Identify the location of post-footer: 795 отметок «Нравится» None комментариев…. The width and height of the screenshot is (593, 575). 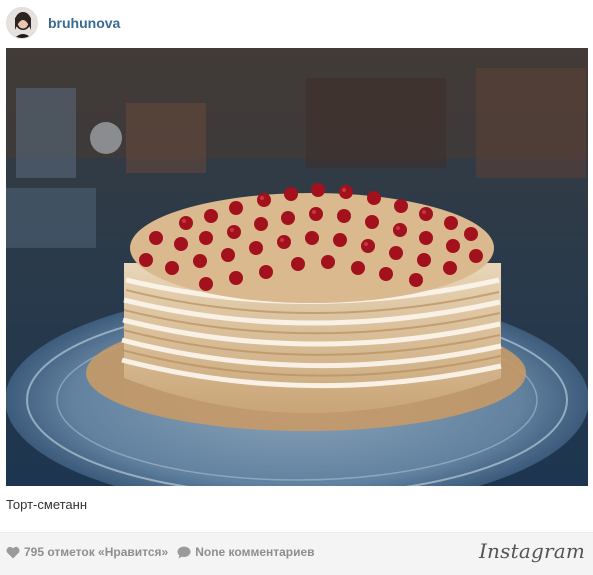
(296, 553).